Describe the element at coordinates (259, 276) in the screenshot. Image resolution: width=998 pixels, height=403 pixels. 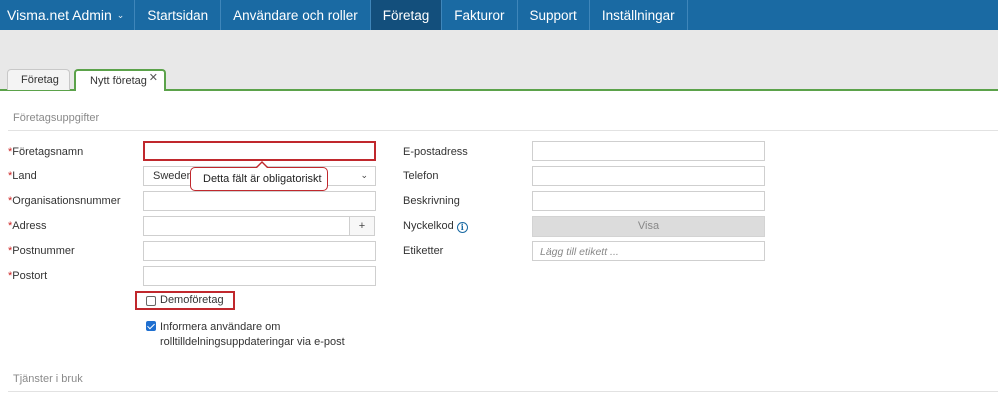
I see `city-input` at that location.